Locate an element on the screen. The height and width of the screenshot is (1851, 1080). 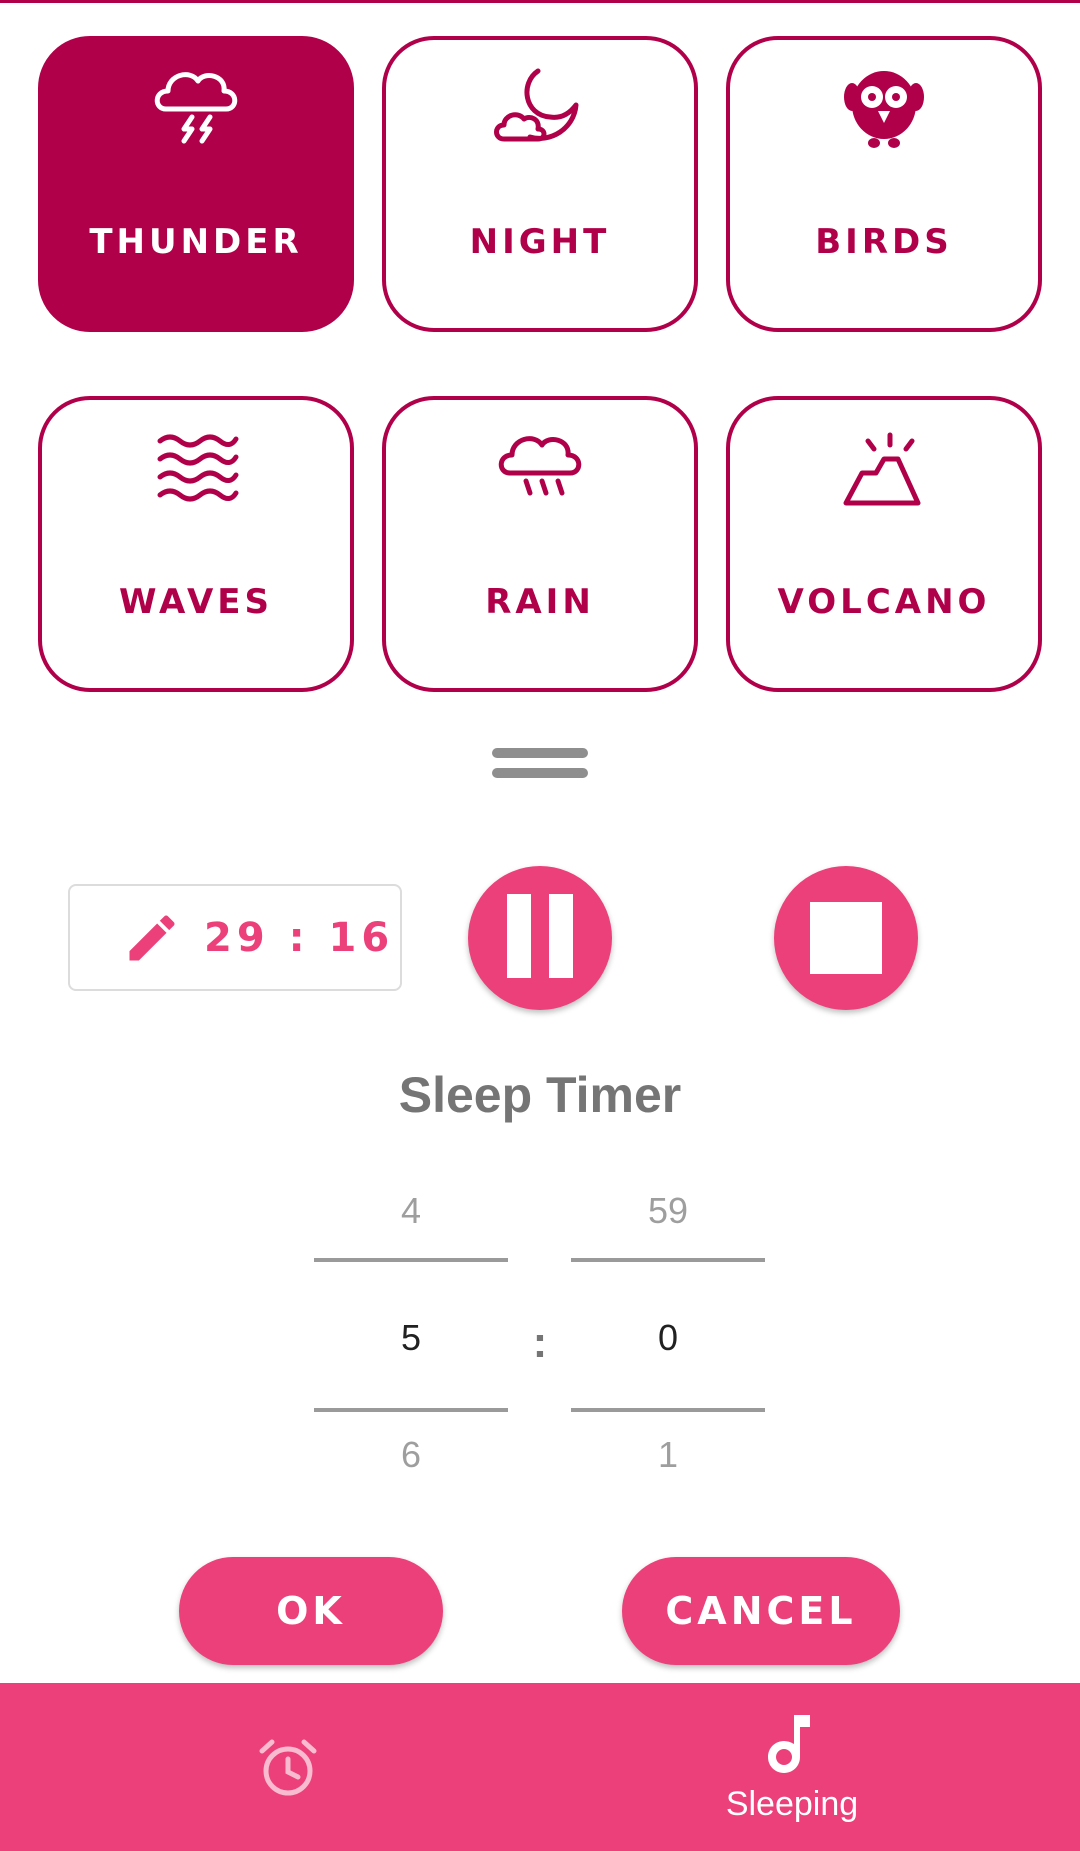
pause-button is located at coordinates (540, 938).